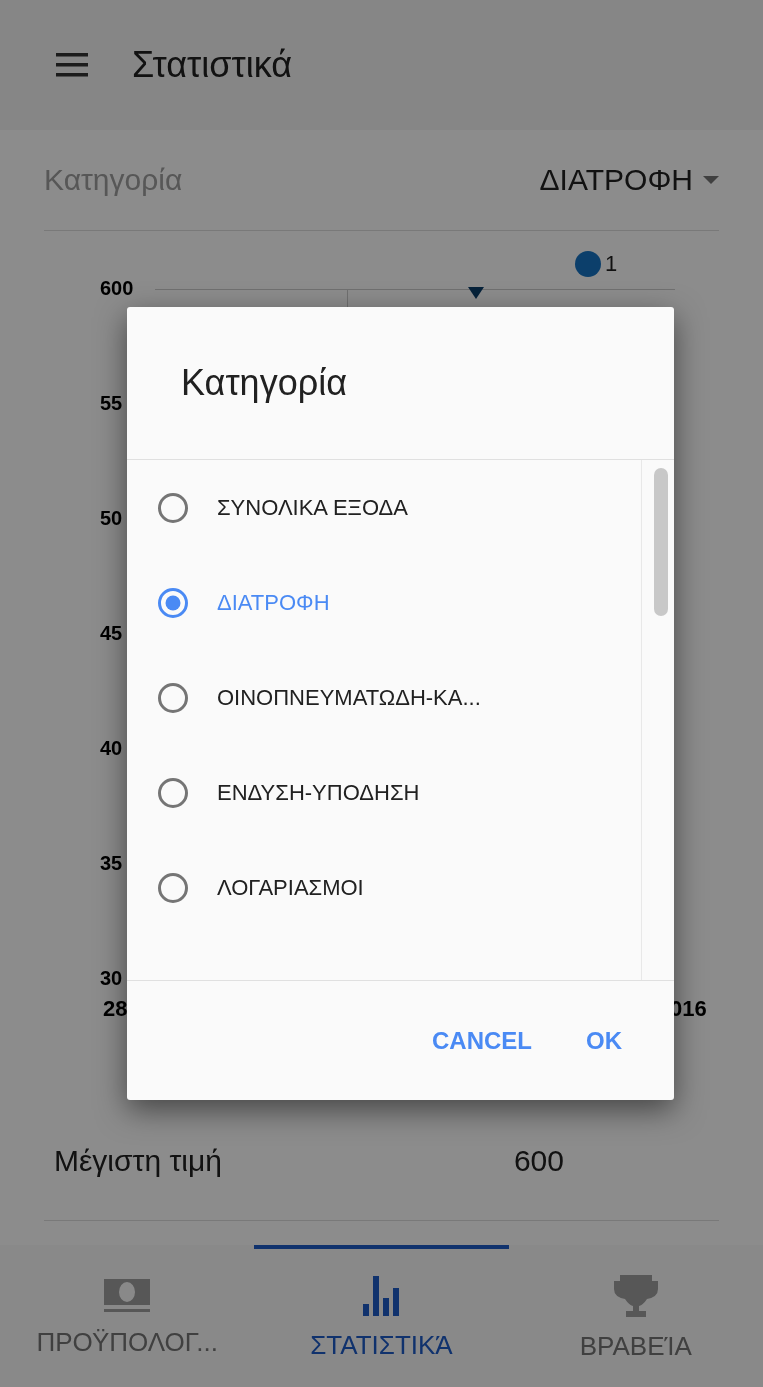  I want to click on nav-tab: ΣΤΑΤΙΣΤΙΚΆ, so click(381, 1316).